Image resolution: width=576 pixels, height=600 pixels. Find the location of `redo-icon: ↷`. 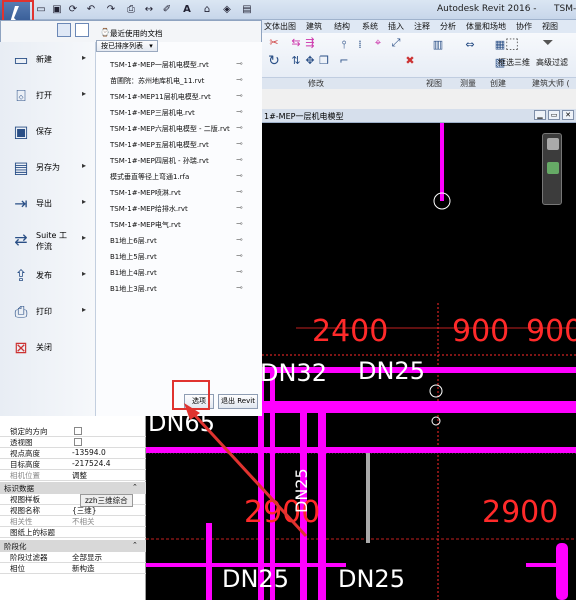

redo-icon: ↷ is located at coordinates (111, 10).